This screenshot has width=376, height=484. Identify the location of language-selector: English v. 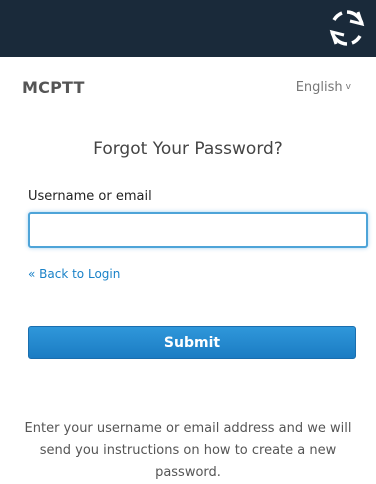
(323, 87).